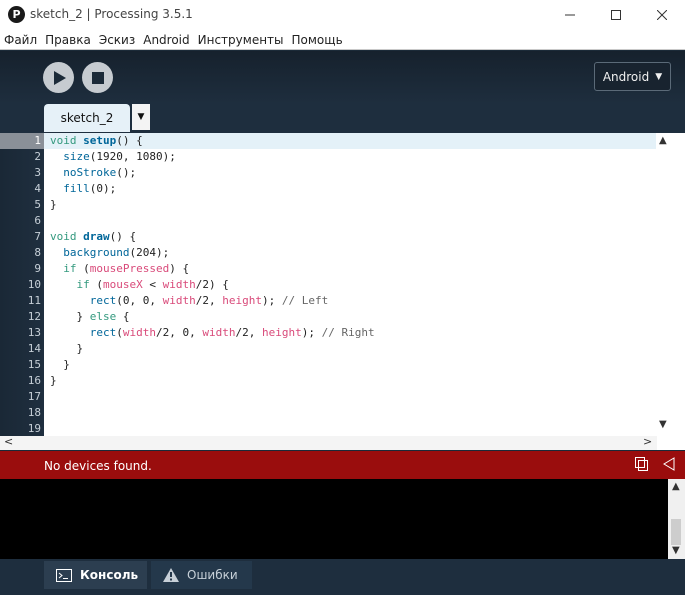  Describe the element at coordinates (626, 76) in the screenshot. I see `mode-label: Android` at that location.